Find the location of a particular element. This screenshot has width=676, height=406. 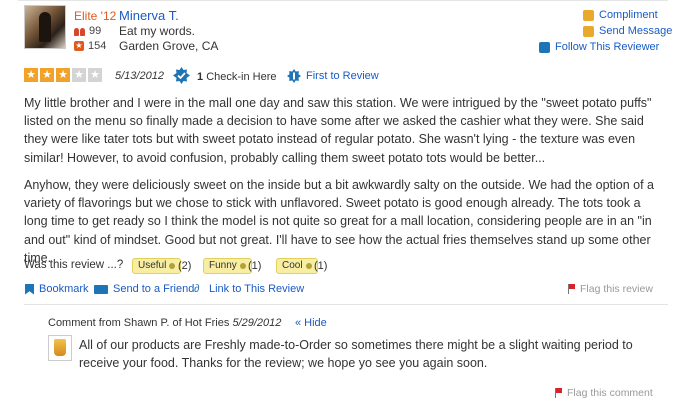

compliment-icon is located at coordinates (588, 15).